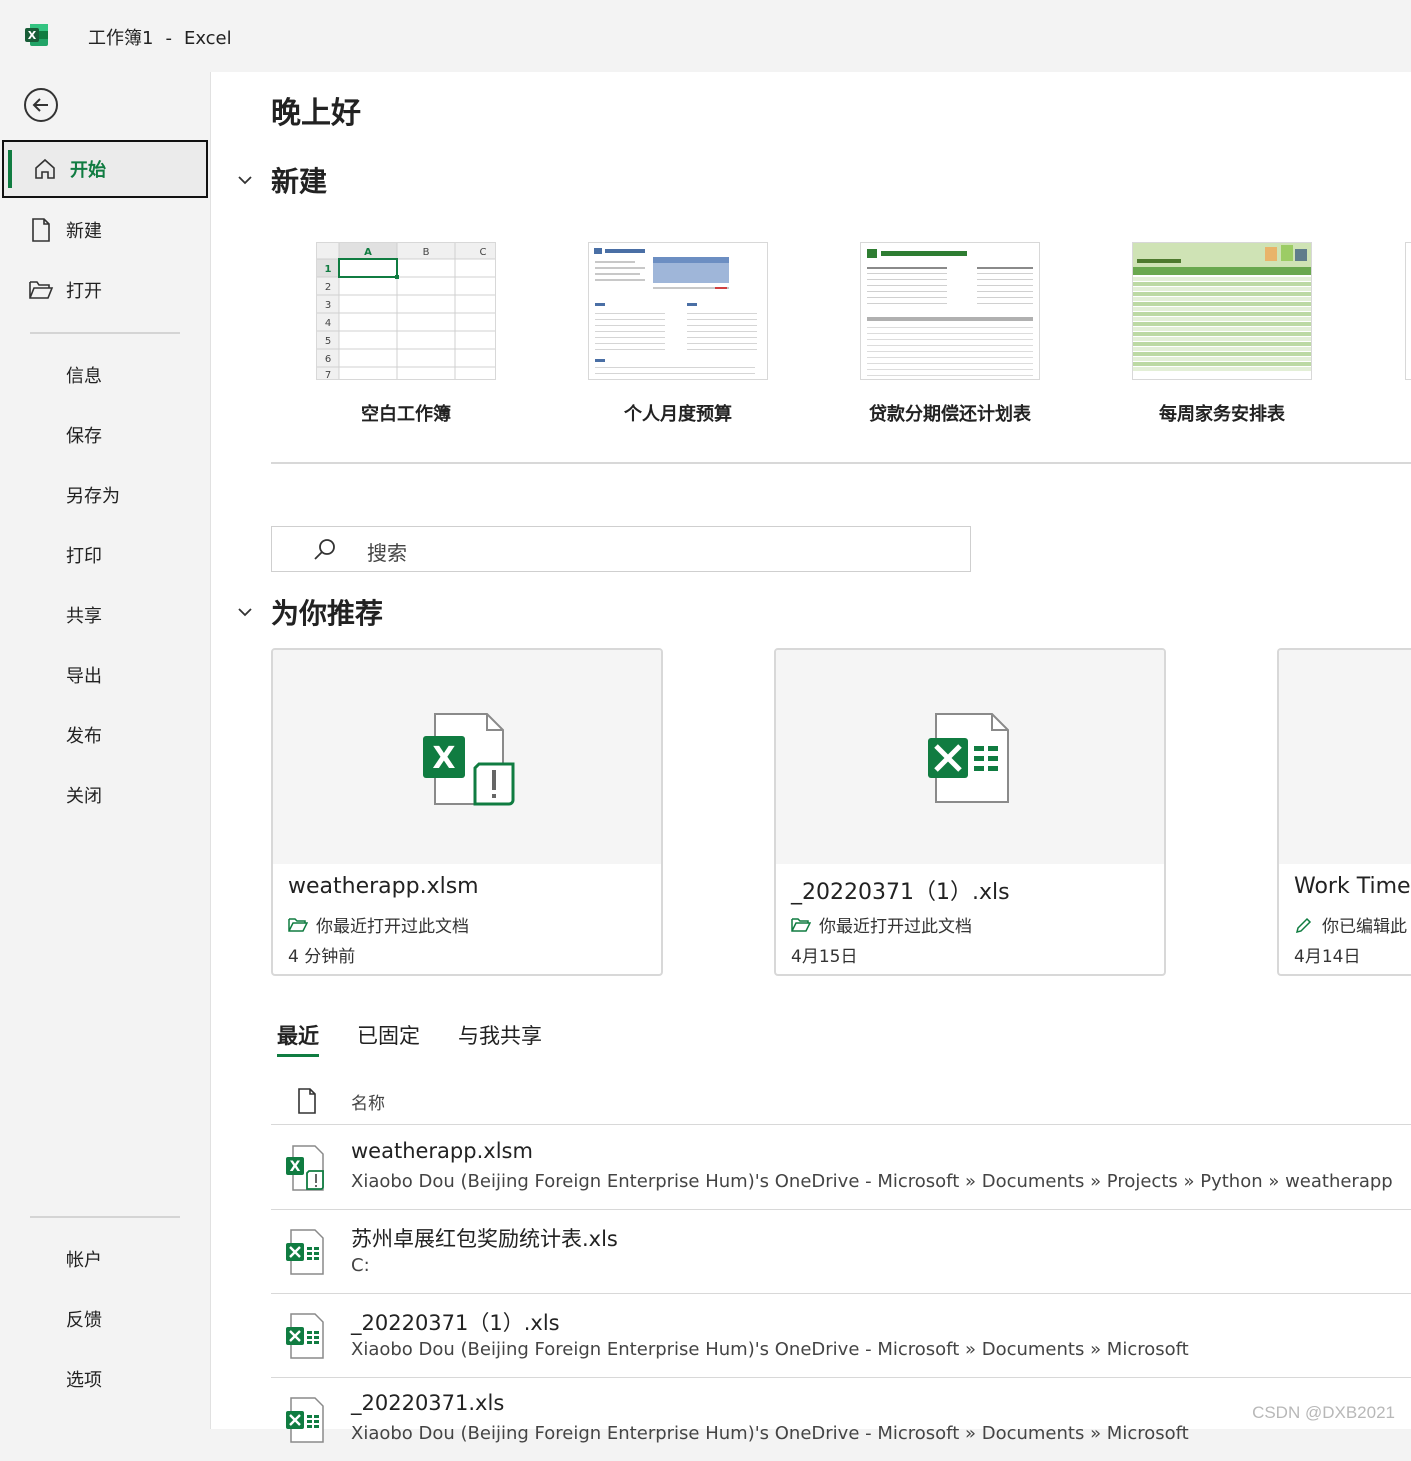 The image size is (1411, 1461). What do you see at coordinates (327, 613) in the screenshot?
I see `recommended-section-title: 为你推荐` at bounding box center [327, 613].